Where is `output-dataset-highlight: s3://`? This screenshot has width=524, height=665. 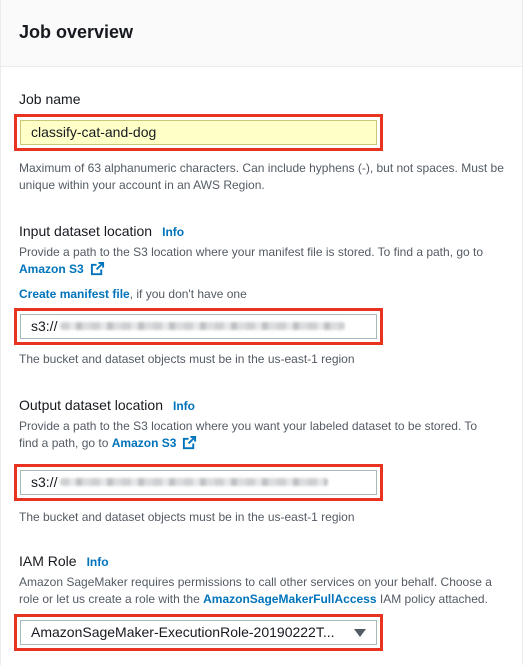 output-dataset-highlight: s3:// is located at coordinates (198, 482).